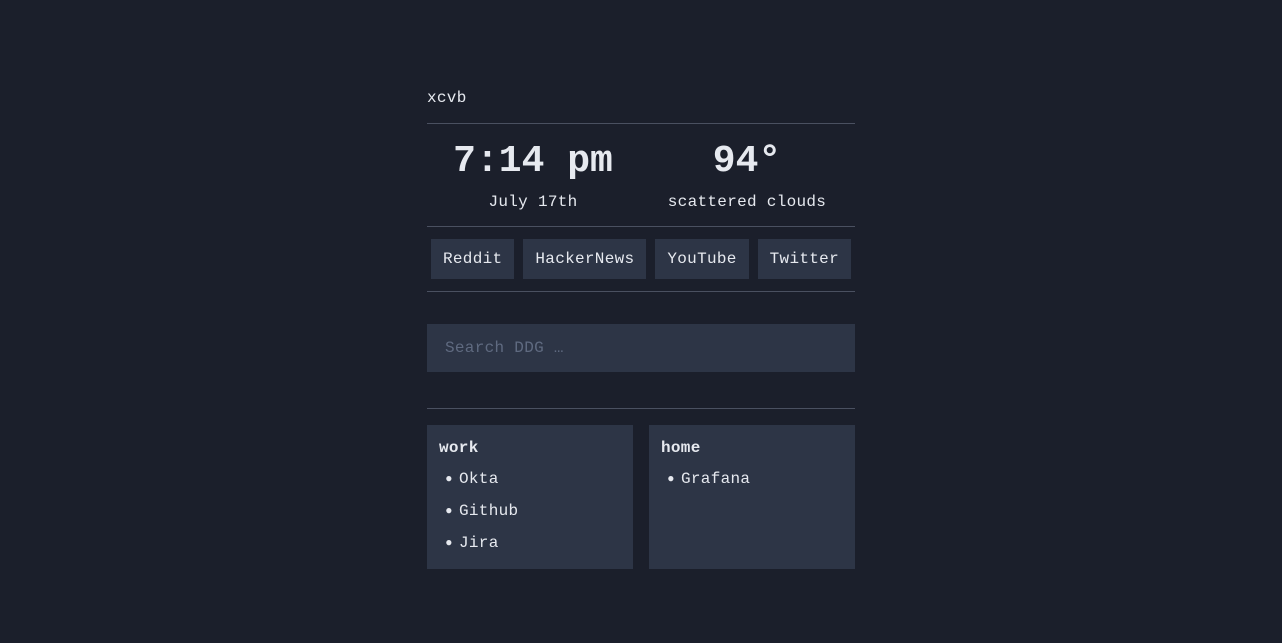 The width and height of the screenshot is (1282, 643). What do you see at coordinates (649, 348) in the screenshot?
I see `search-input` at bounding box center [649, 348].